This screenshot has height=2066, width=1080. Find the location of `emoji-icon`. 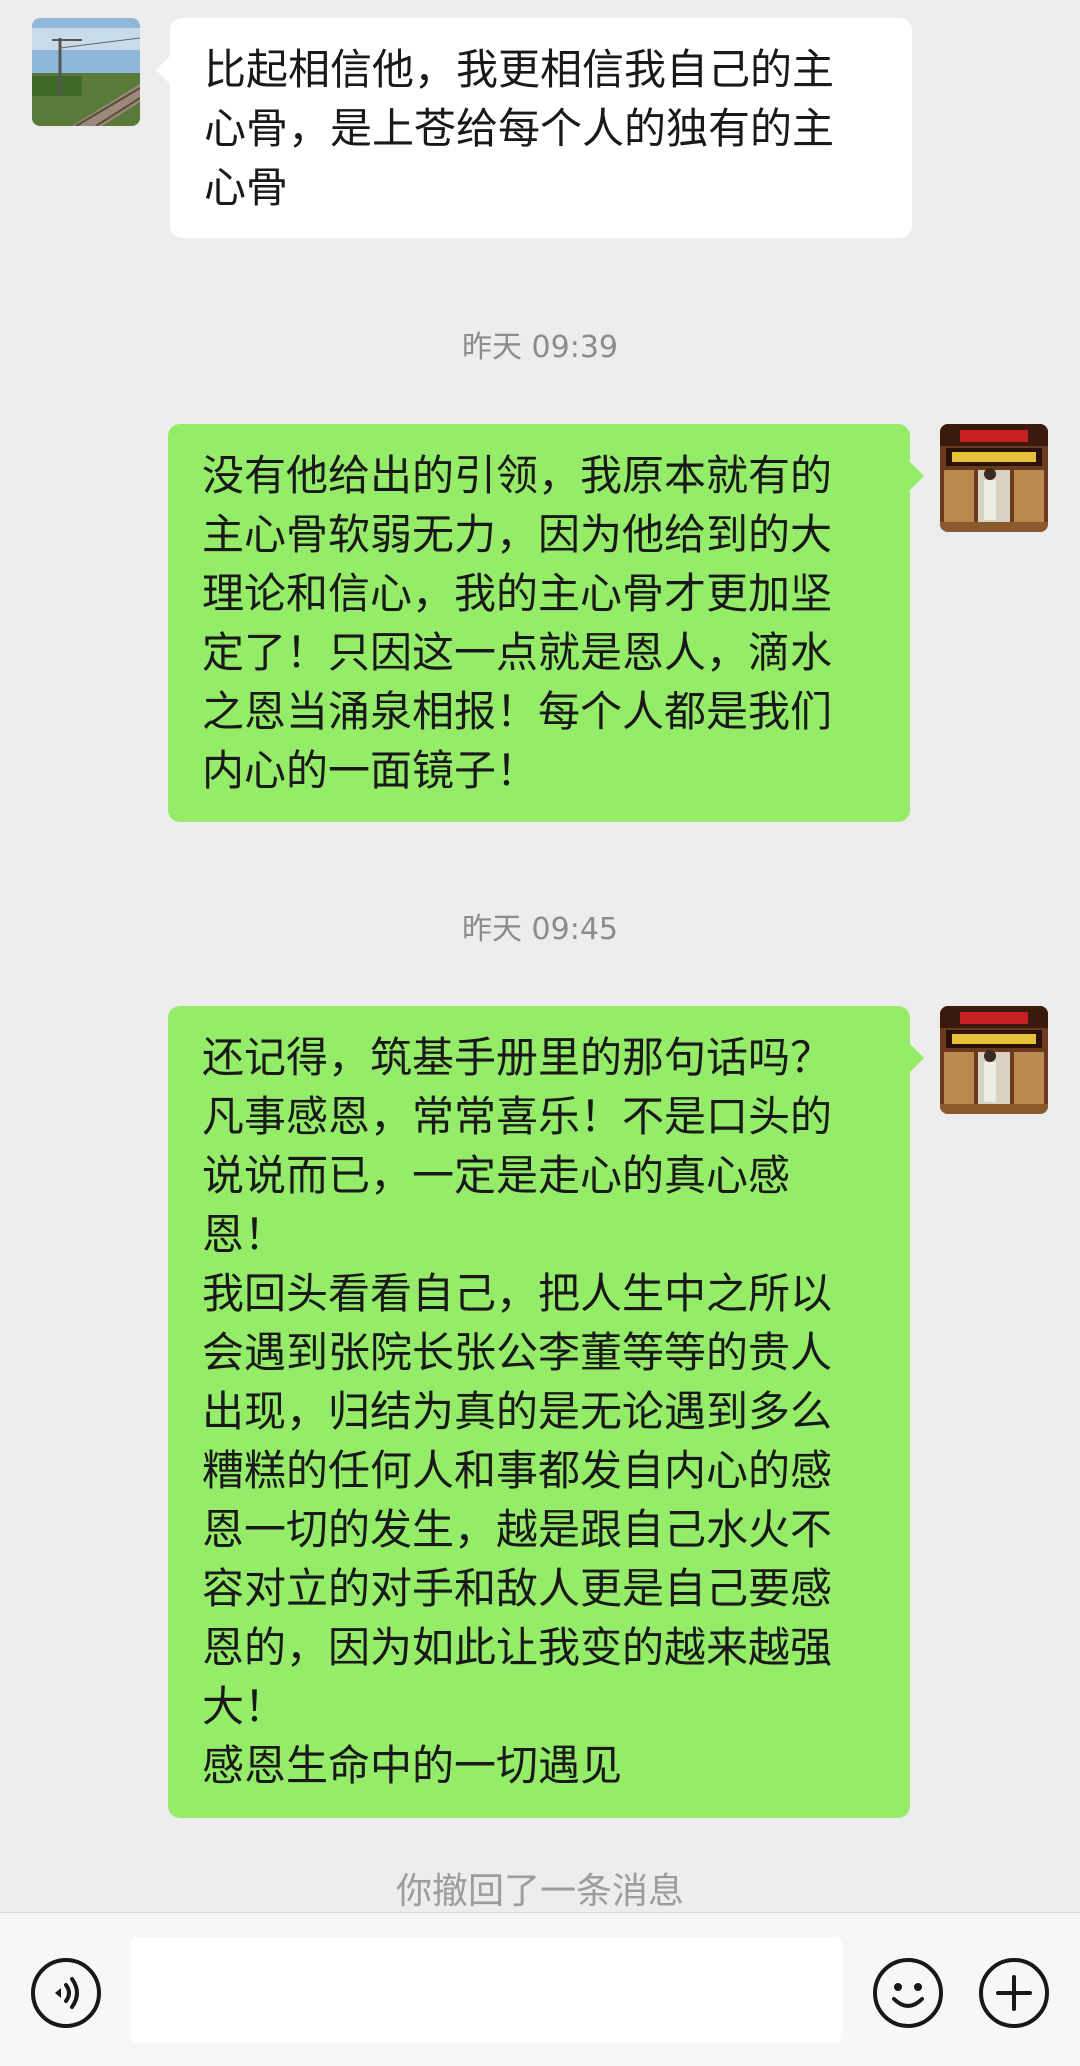

emoji-icon is located at coordinates (908, 1993).